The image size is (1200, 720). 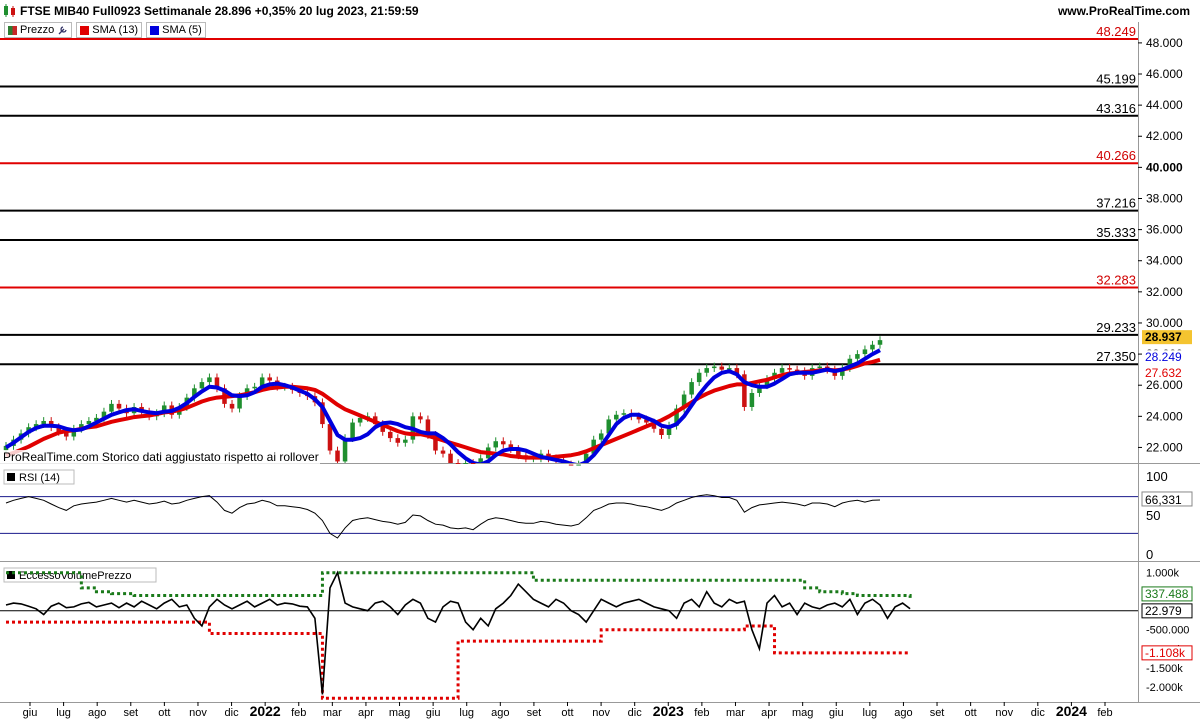 What do you see at coordinates (1124, 11) in the screenshot?
I see `site-label: www.ProRealTime.com` at bounding box center [1124, 11].